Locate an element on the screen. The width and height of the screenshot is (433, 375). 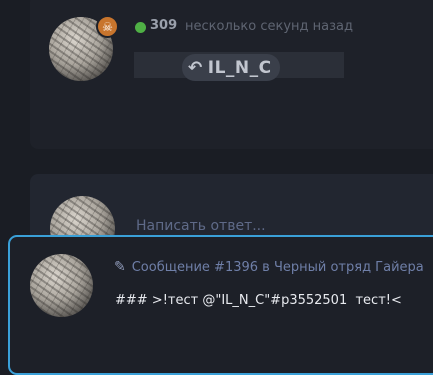
pencil-icon: ✎ is located at coordinates (120, 267).